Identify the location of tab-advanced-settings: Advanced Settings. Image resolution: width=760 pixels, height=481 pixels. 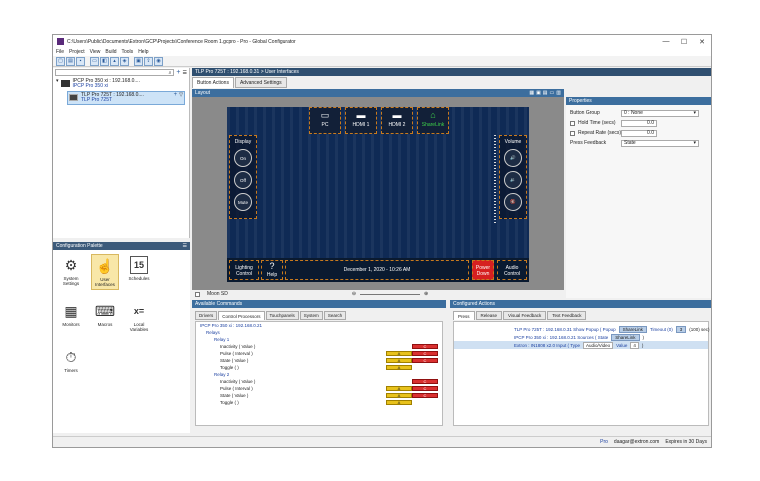
(260, 82).